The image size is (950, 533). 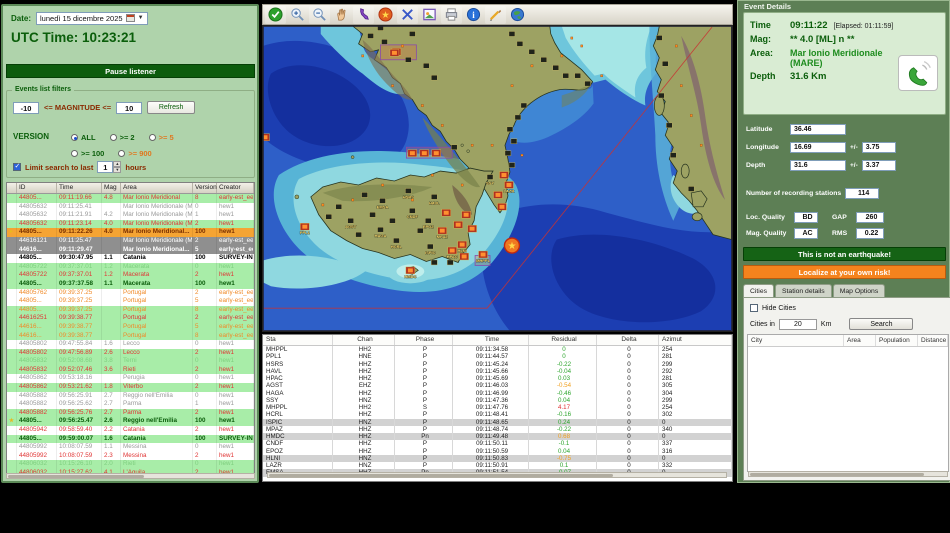 What do you see at coordinates (497, 350) in the screenshot?
I see `station-row: MHPPL HH2 P 09:11:34.58 0 0 254` at bounding box center [497, 350].